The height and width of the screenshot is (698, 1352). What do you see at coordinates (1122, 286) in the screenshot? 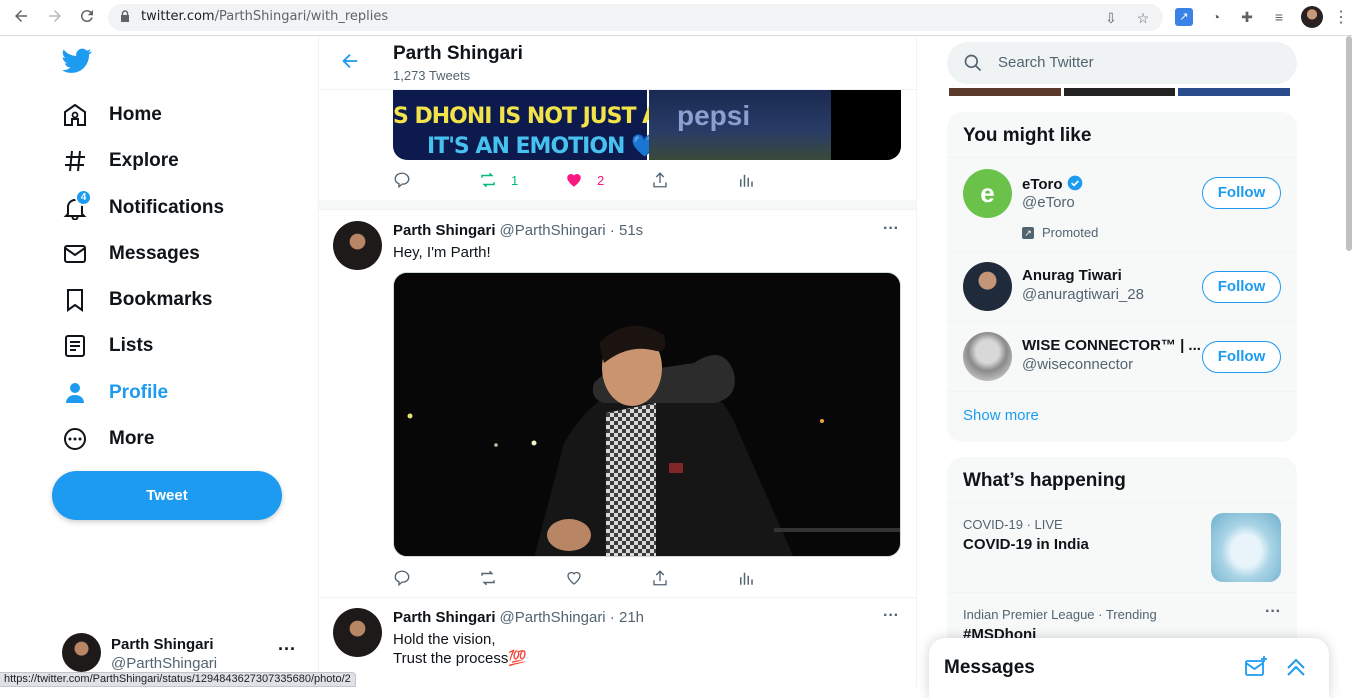
I see `suggestion-item: Anurag Tiwari @anuragtiwari_28 Follow` at bounding box center [1122, 286].